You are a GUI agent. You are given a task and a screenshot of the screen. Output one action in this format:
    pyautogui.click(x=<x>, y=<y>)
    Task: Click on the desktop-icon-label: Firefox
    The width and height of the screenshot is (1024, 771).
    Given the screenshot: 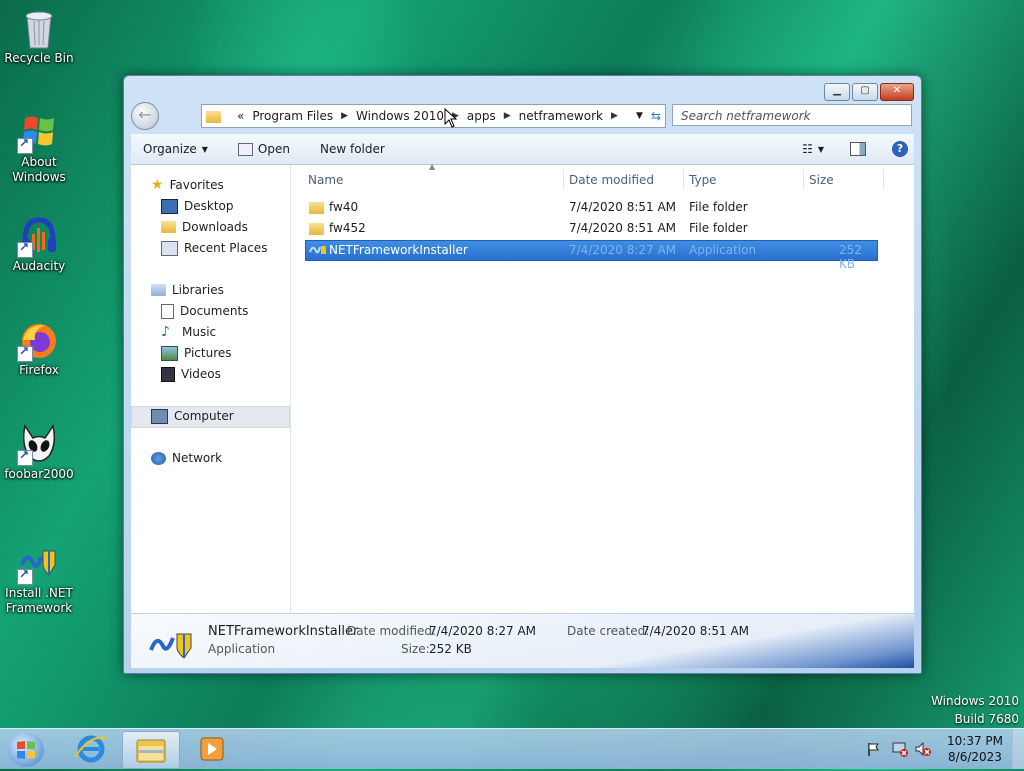 What is the action you would take?
    pyautogui.click(x=39, y=370)
    